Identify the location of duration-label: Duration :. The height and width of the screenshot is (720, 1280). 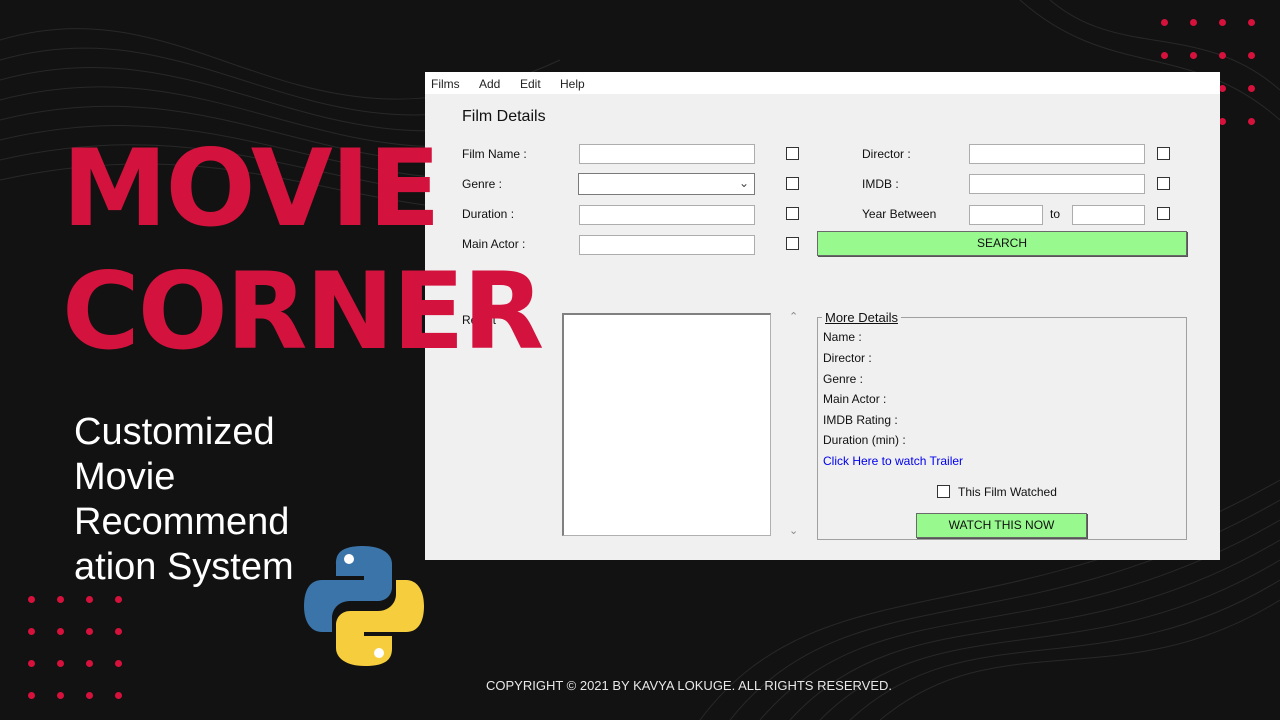
(488, 214).